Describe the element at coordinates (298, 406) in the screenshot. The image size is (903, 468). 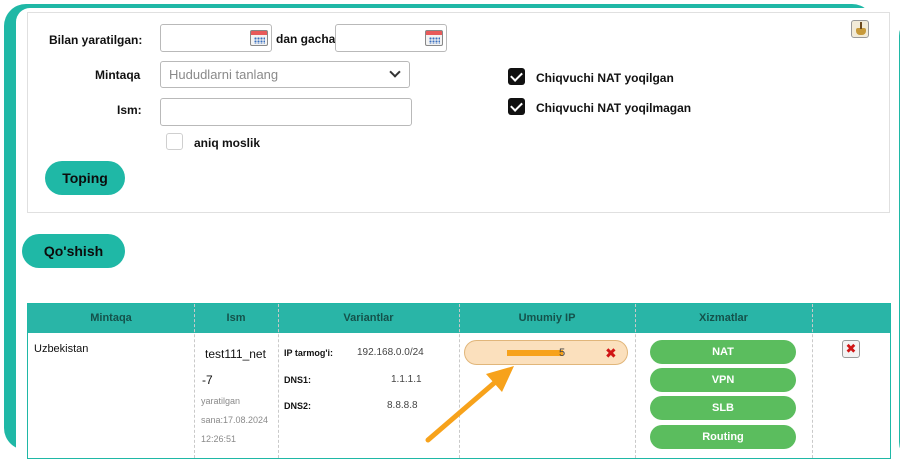
I see `dns2-label: DNS2:` at that location.